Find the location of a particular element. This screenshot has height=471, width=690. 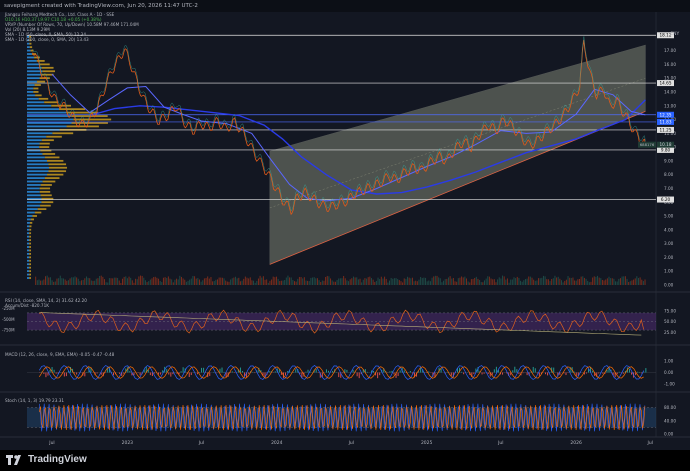

stoch-legend: Stoch (14, 1, 3) 19.79 23.31 is located at coordinates (34, 400).